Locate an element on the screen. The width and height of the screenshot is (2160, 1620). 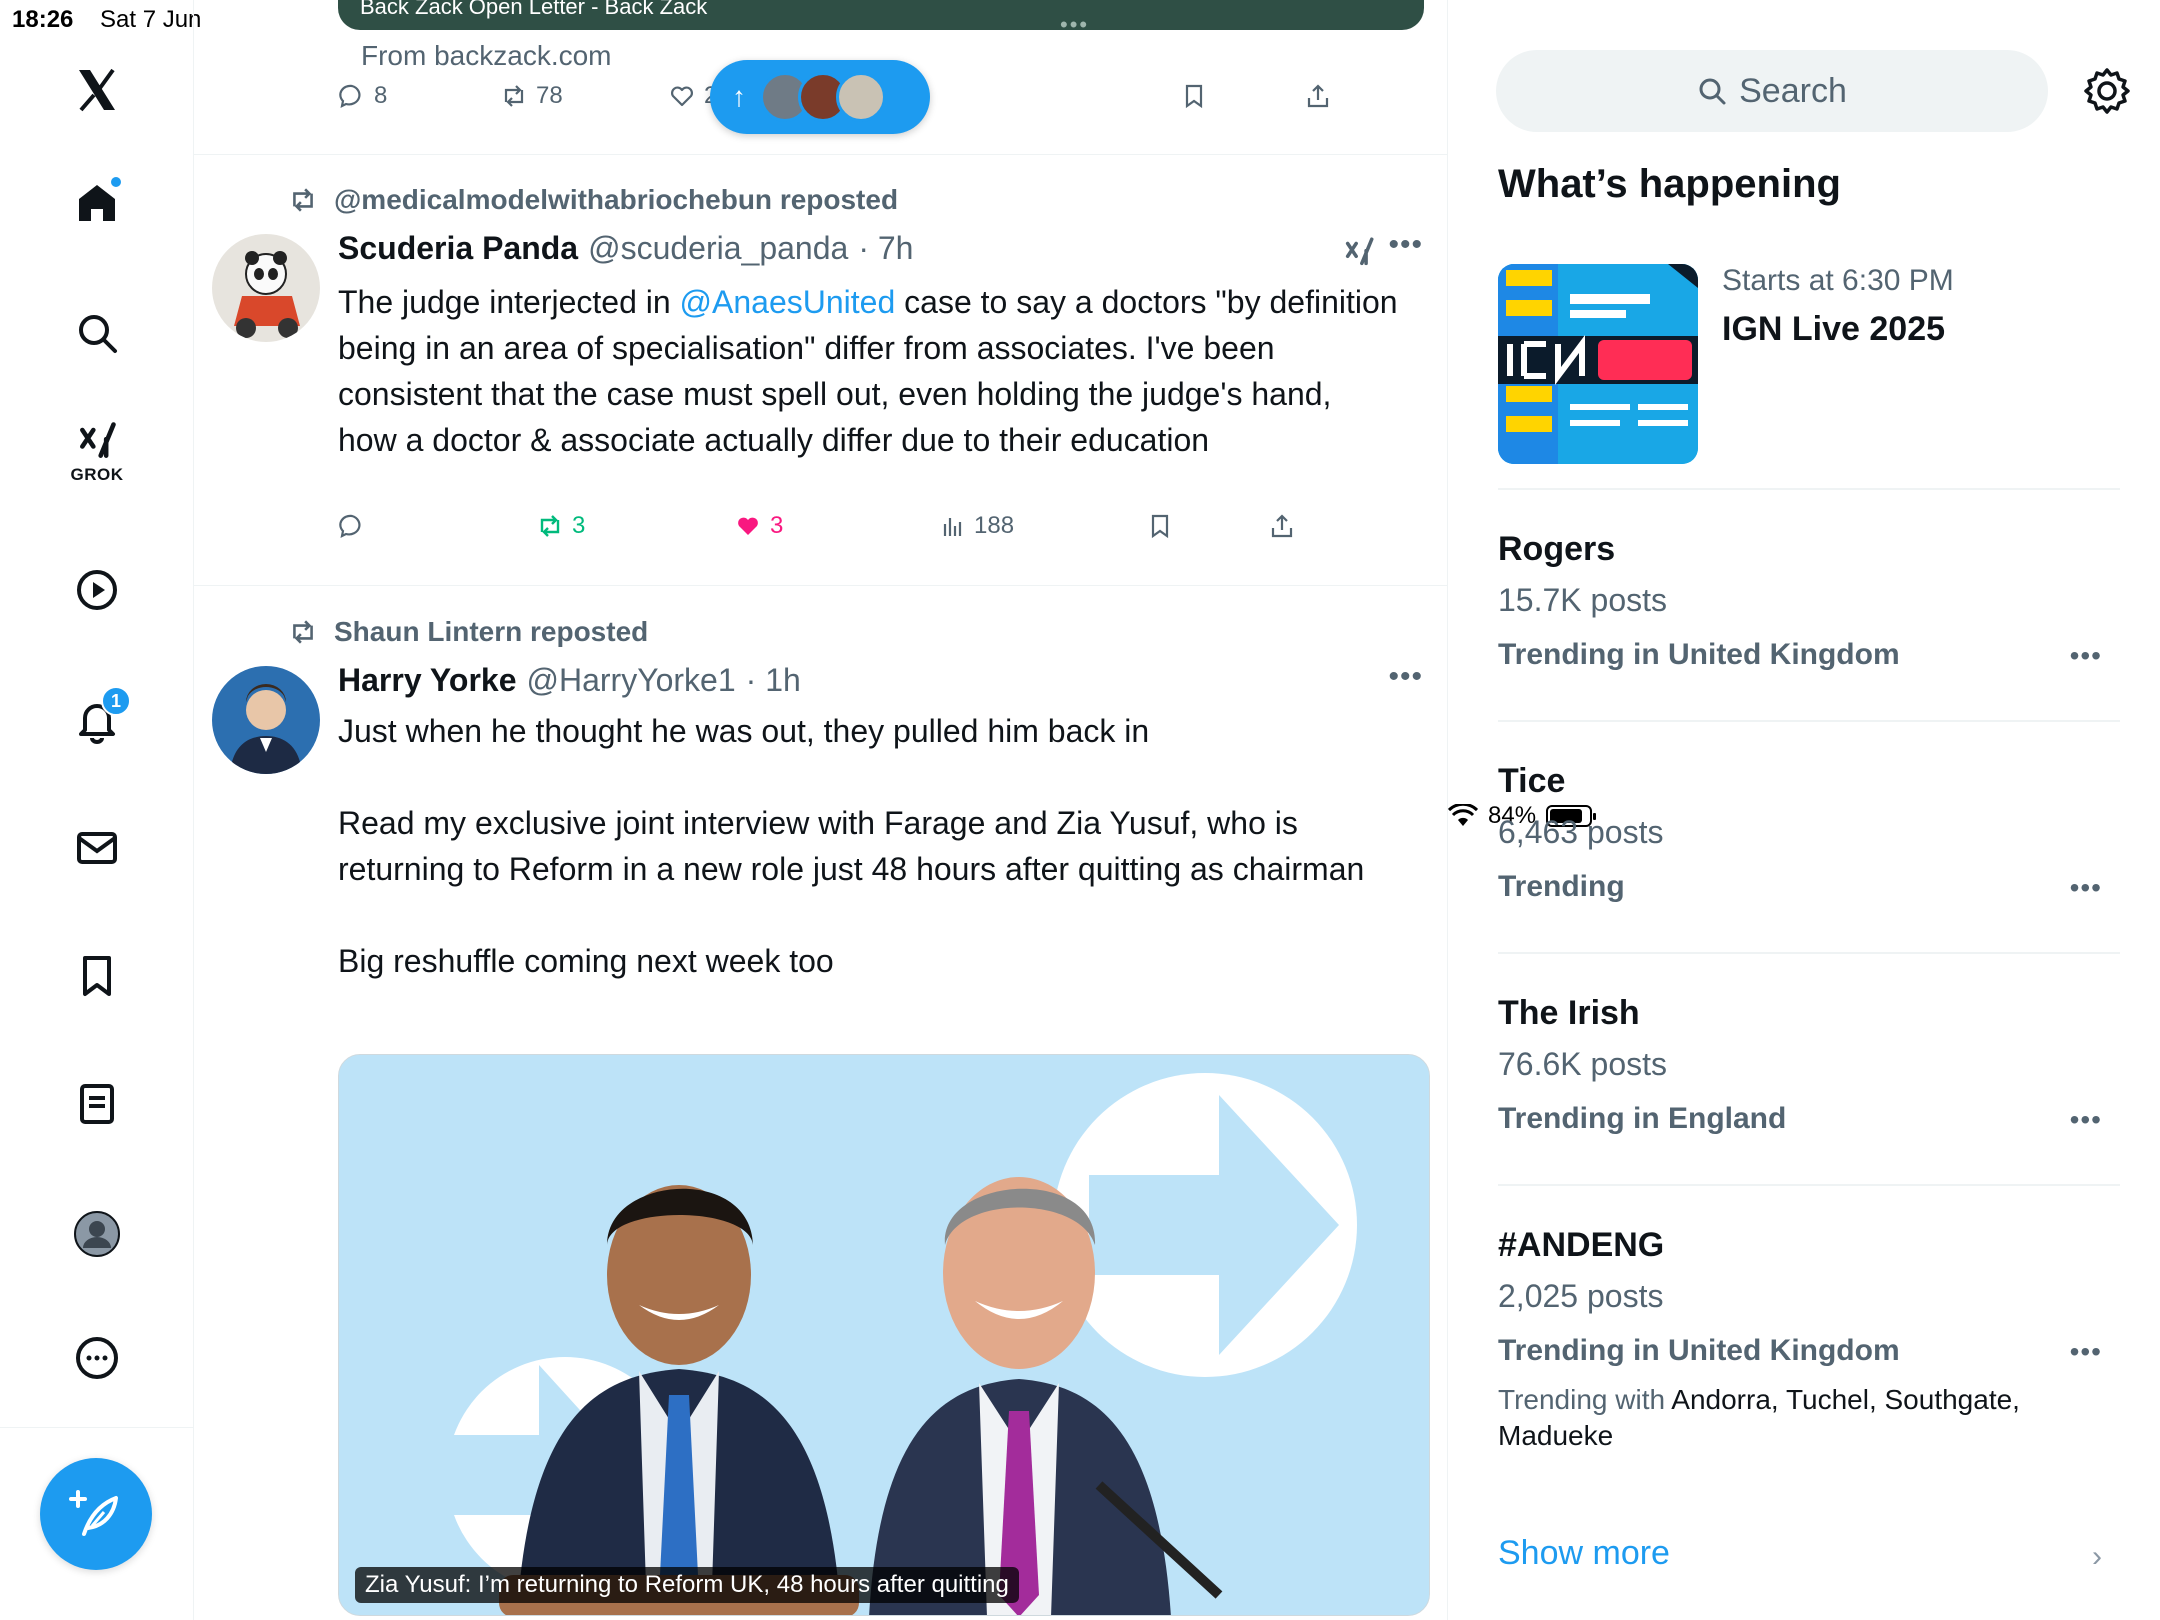
avatar-icon is located at coordinates (97, 1234).